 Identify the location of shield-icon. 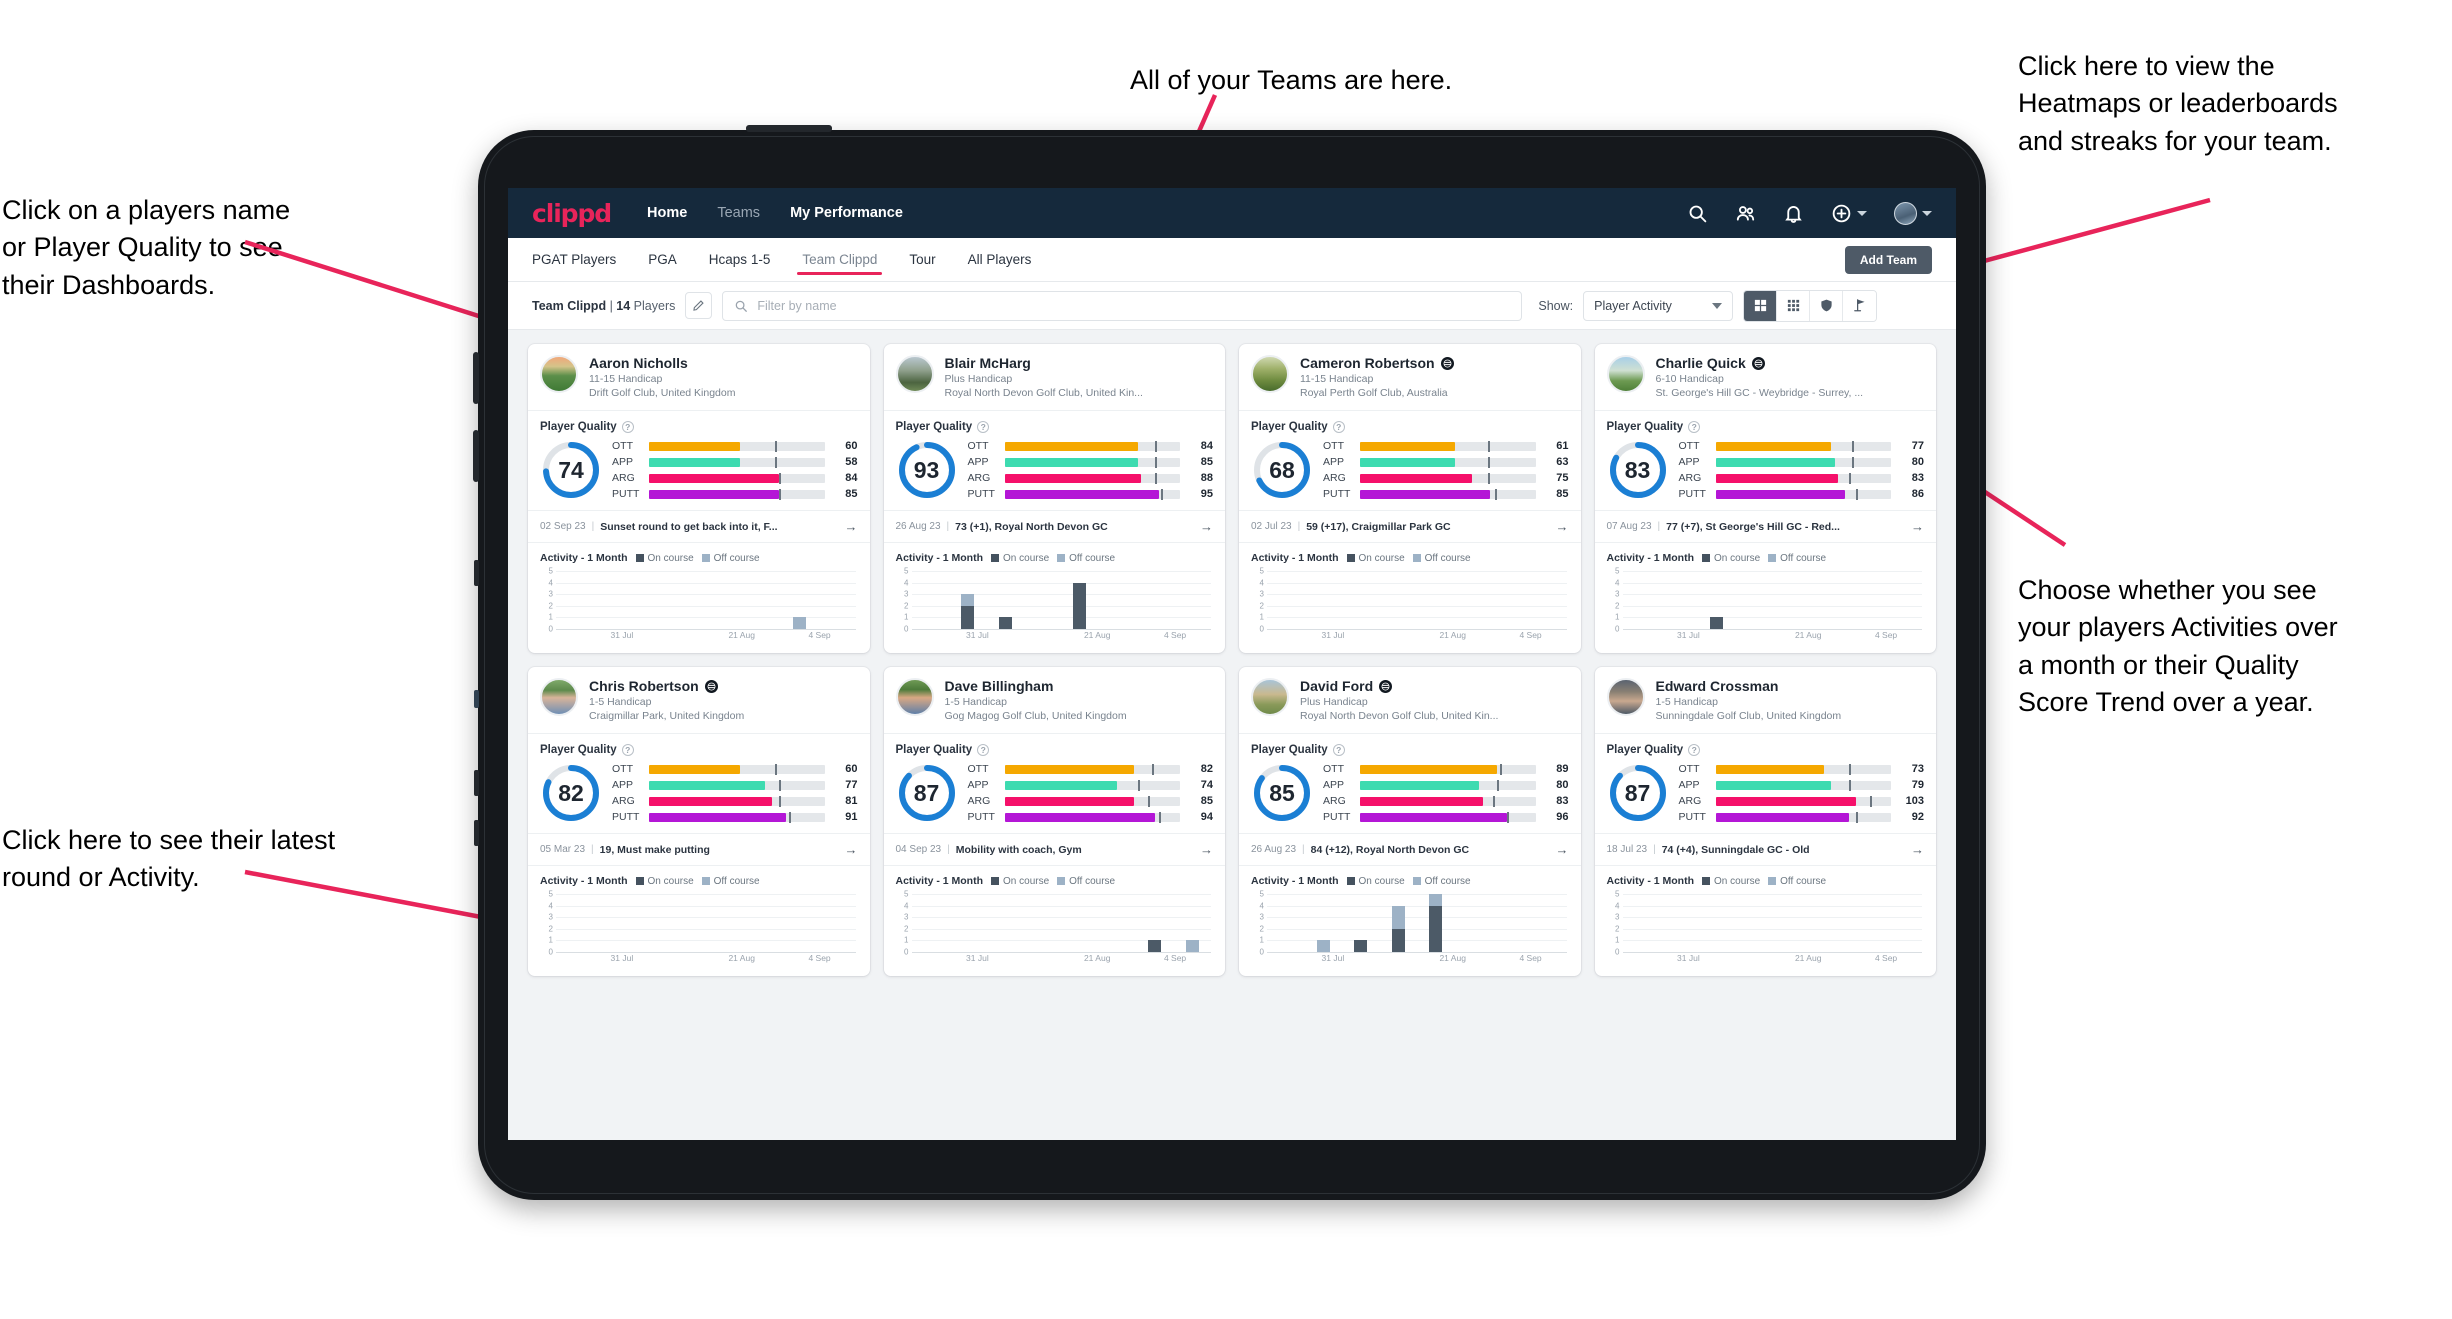
(1827, 305).